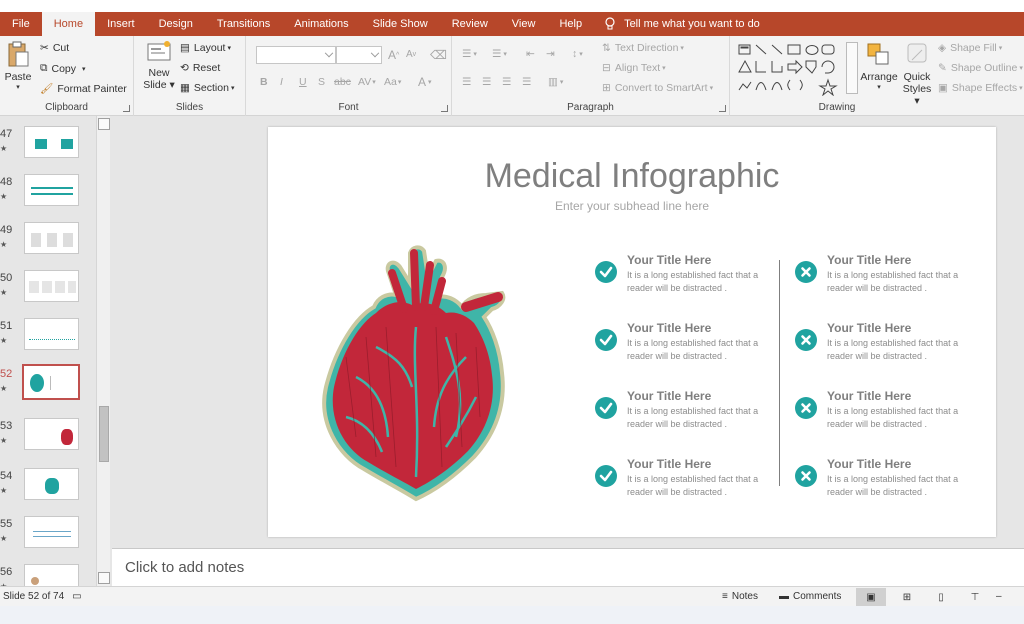 Image resolution: width=1024 pixels, height=624 pixels. What do you see at coordinates (632, 206) in the screenshot?
I see `slide-subtitle: Enter your subhead line here` at bounding box center [632, 206].